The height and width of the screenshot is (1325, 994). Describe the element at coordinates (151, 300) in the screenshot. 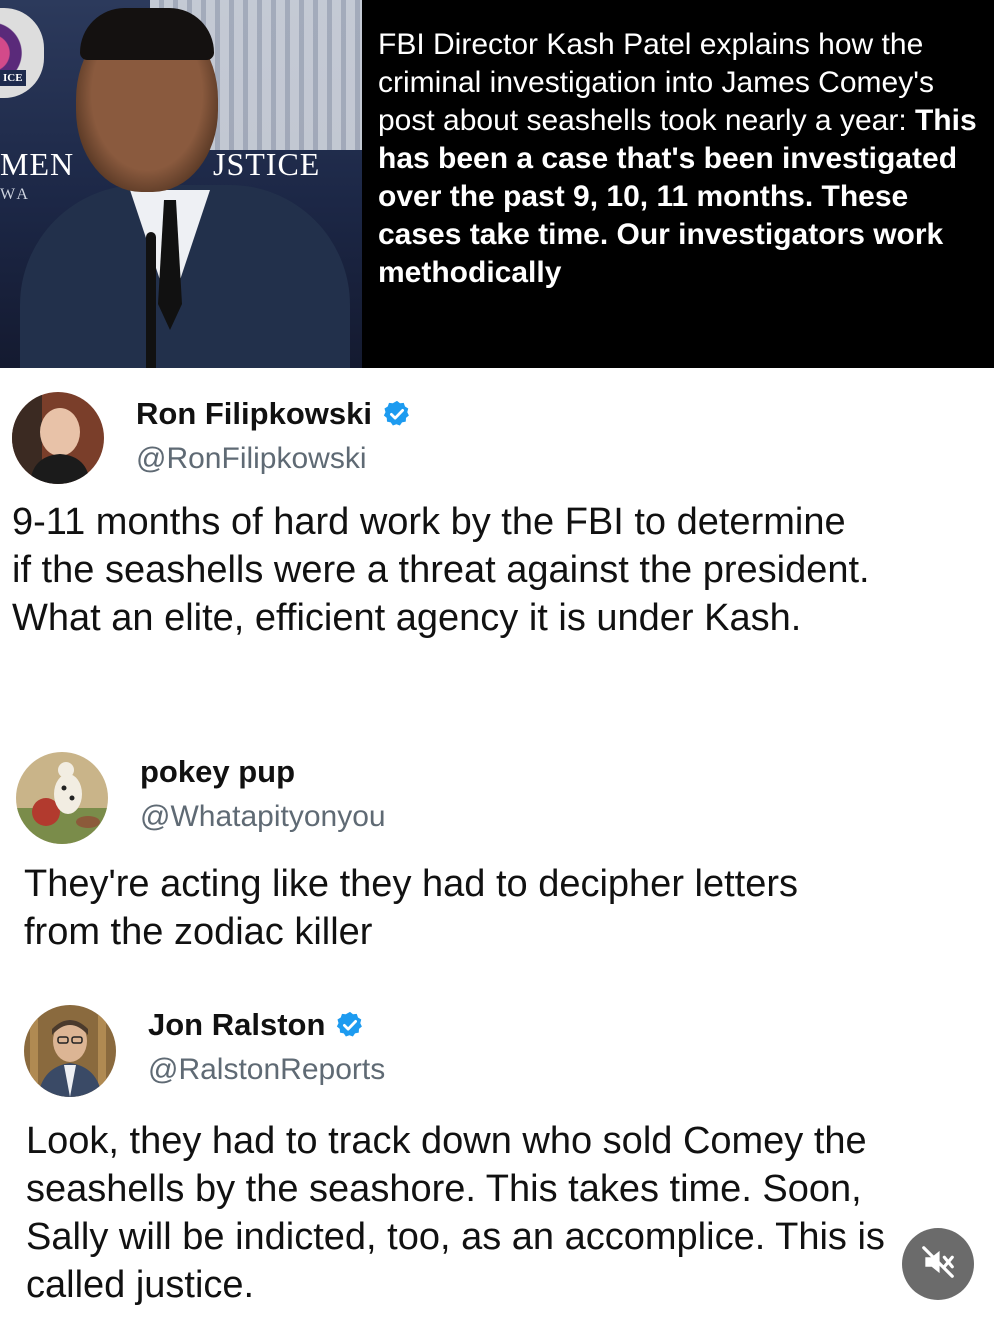

I see `microphone` at that location.